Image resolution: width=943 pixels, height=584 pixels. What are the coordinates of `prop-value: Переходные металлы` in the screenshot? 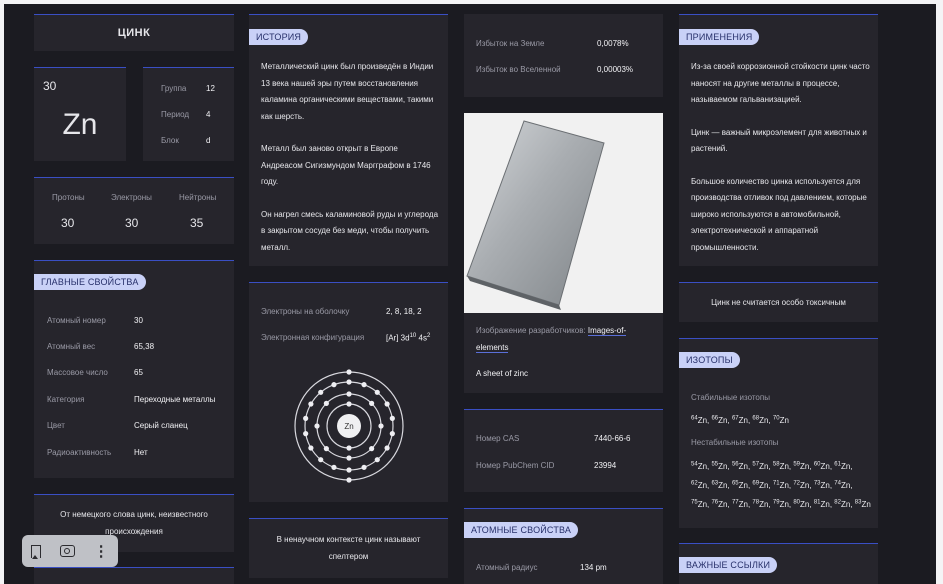 It's located at (175, 399).